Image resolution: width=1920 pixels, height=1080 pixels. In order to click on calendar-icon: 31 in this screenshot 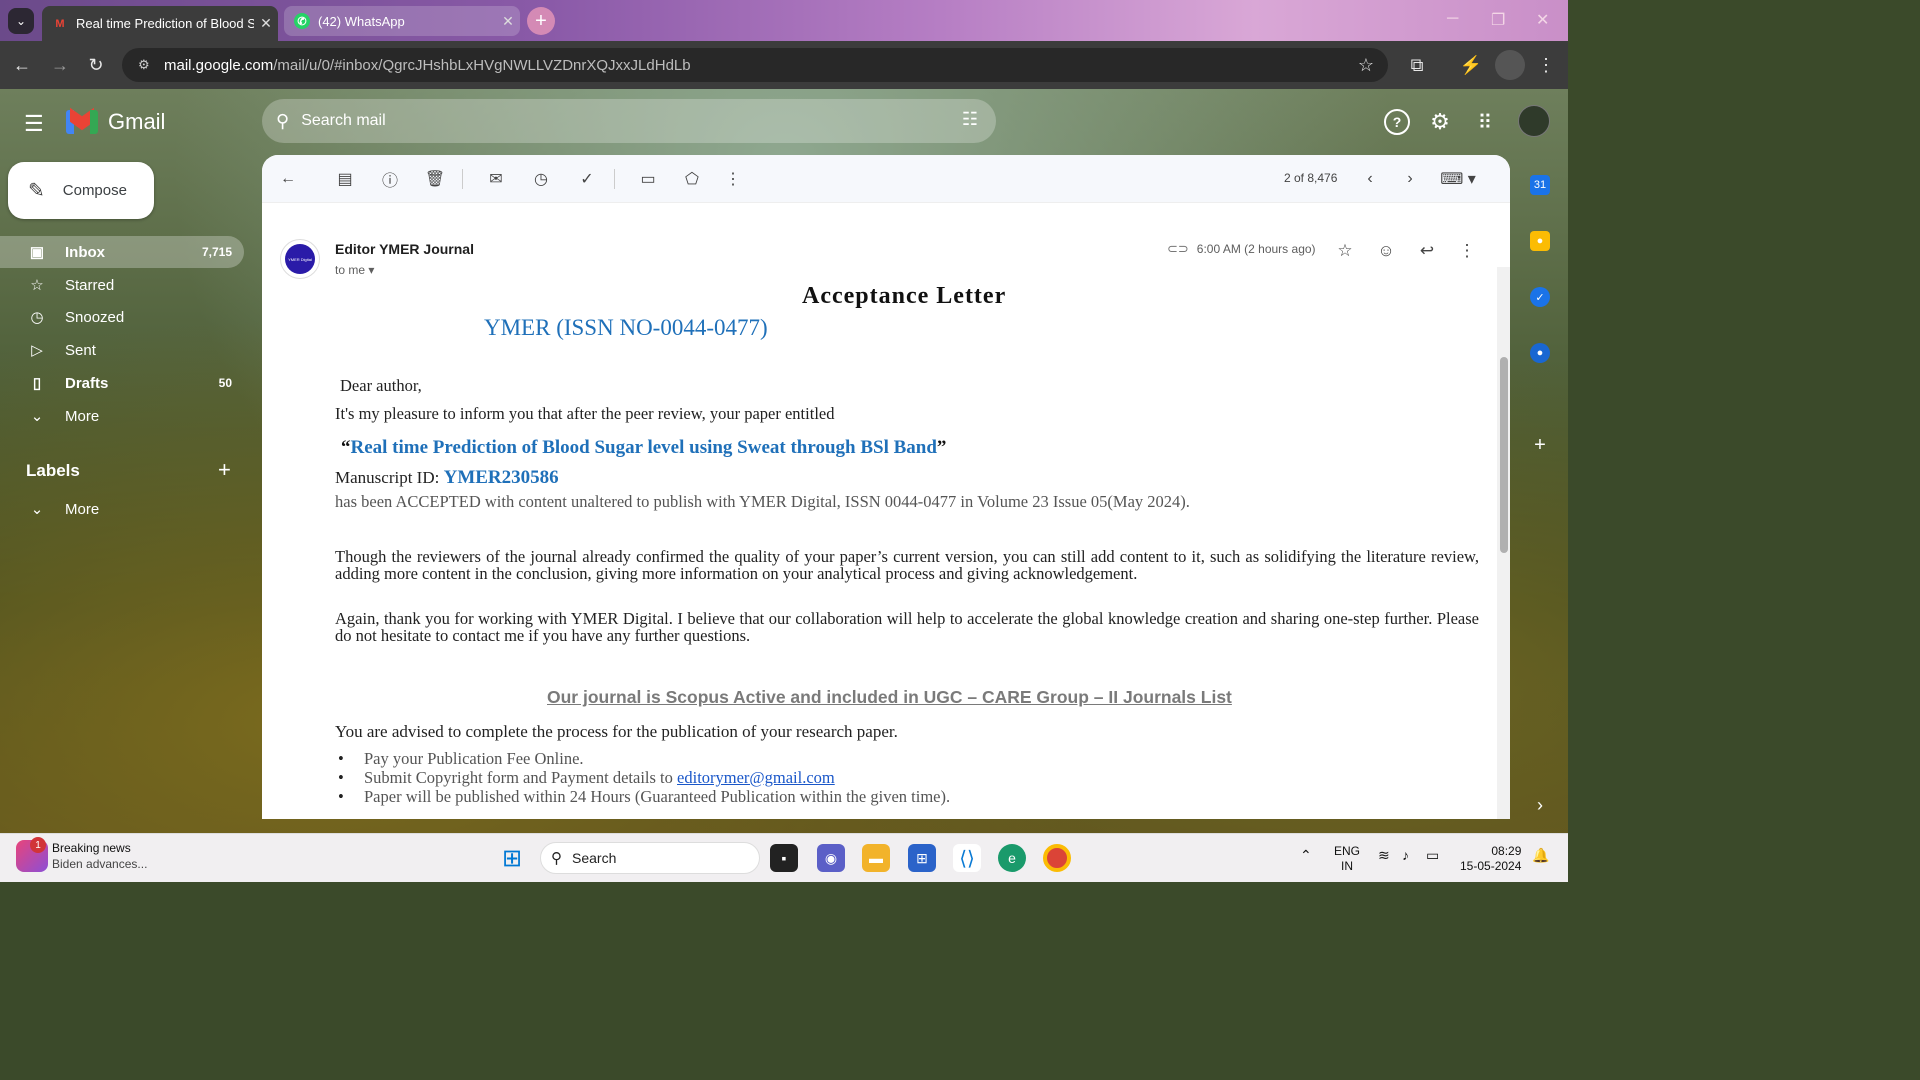, I will do `click(1540, 185)`.